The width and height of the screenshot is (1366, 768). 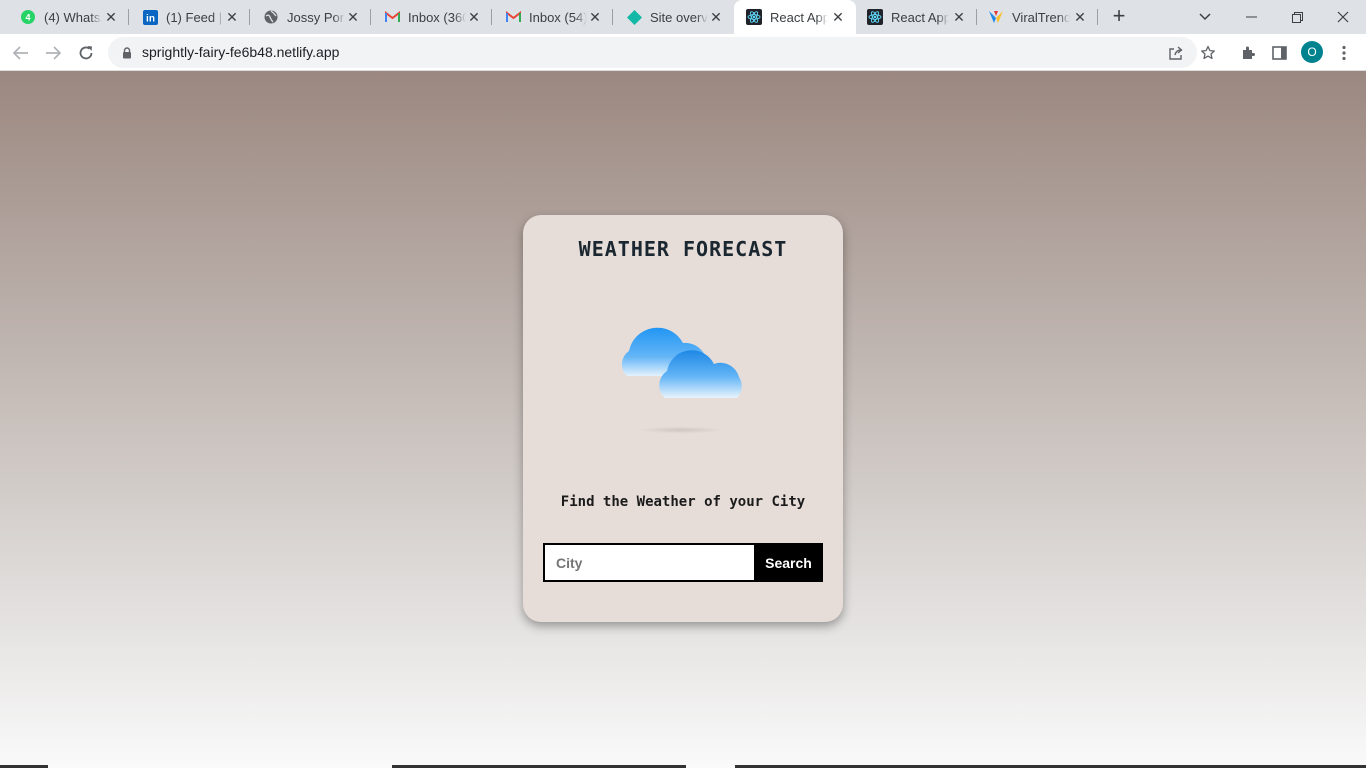 What do you see at coordinates (271, 17) in the screenshot?
I see `globe-icon` at bounding box center [271, 17].